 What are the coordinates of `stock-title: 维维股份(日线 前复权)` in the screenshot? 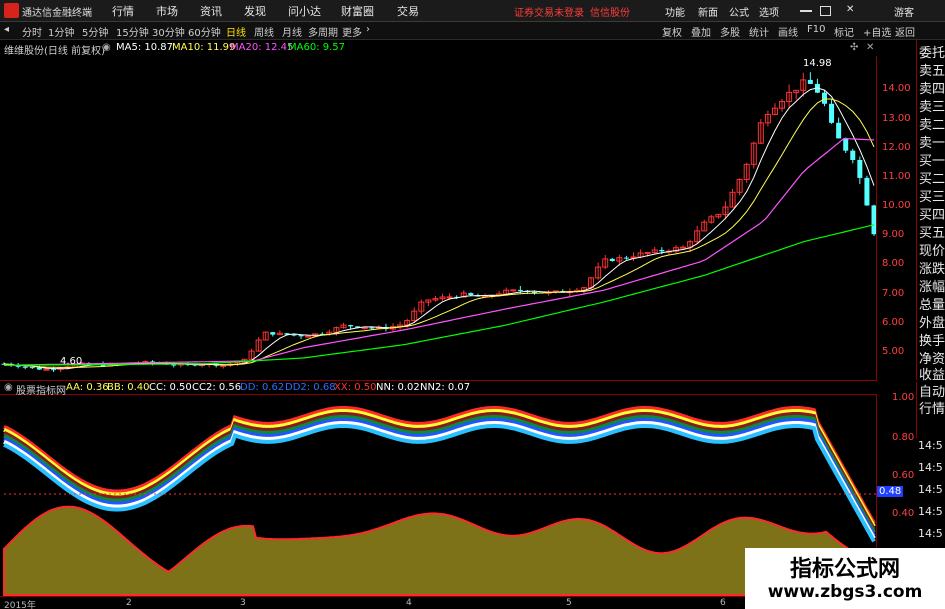 It's located at (54, 51).